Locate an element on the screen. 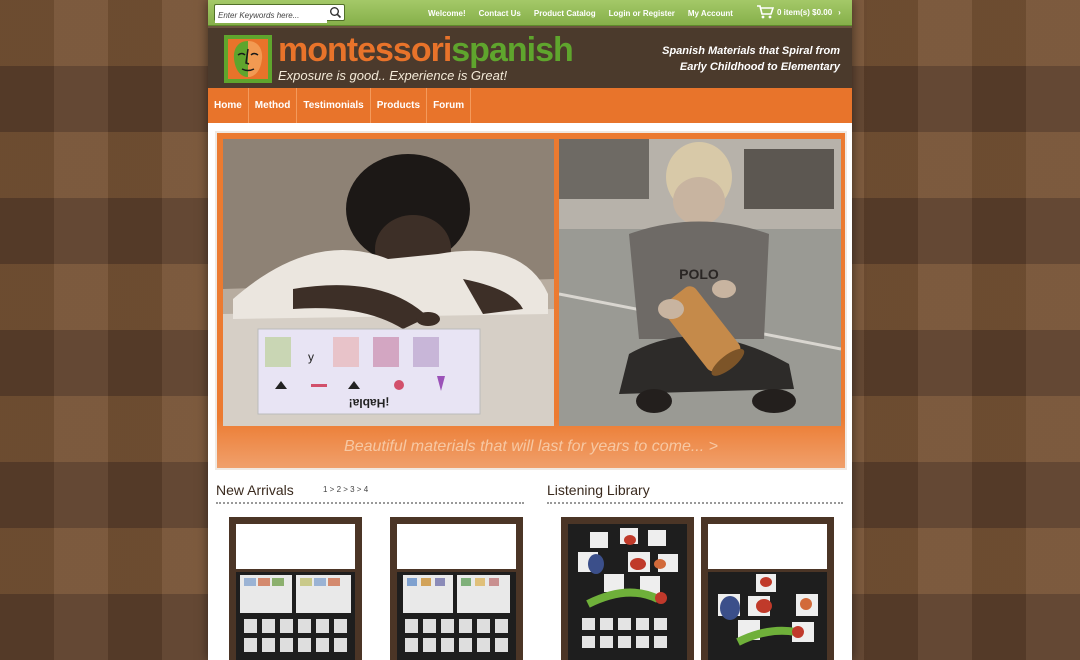 Image resolution: width=1080 pixels, height=660 pixels. logo-icon is located at coordinates (248, 59).